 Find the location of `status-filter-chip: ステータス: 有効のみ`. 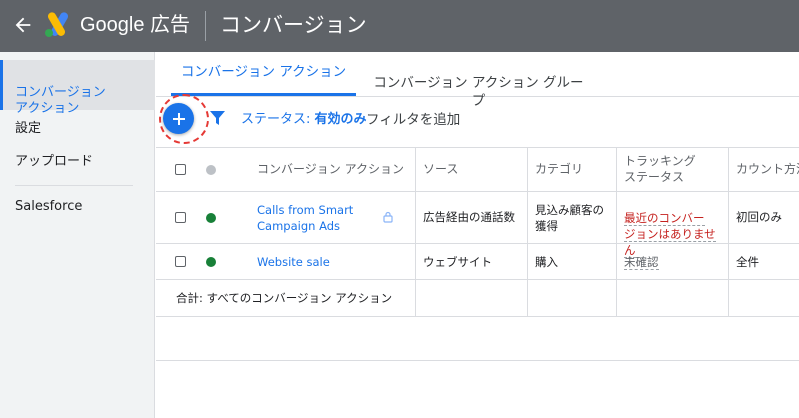

status-filter-chip: ステータス: 有効のみ is located at coordinates (304, 120).